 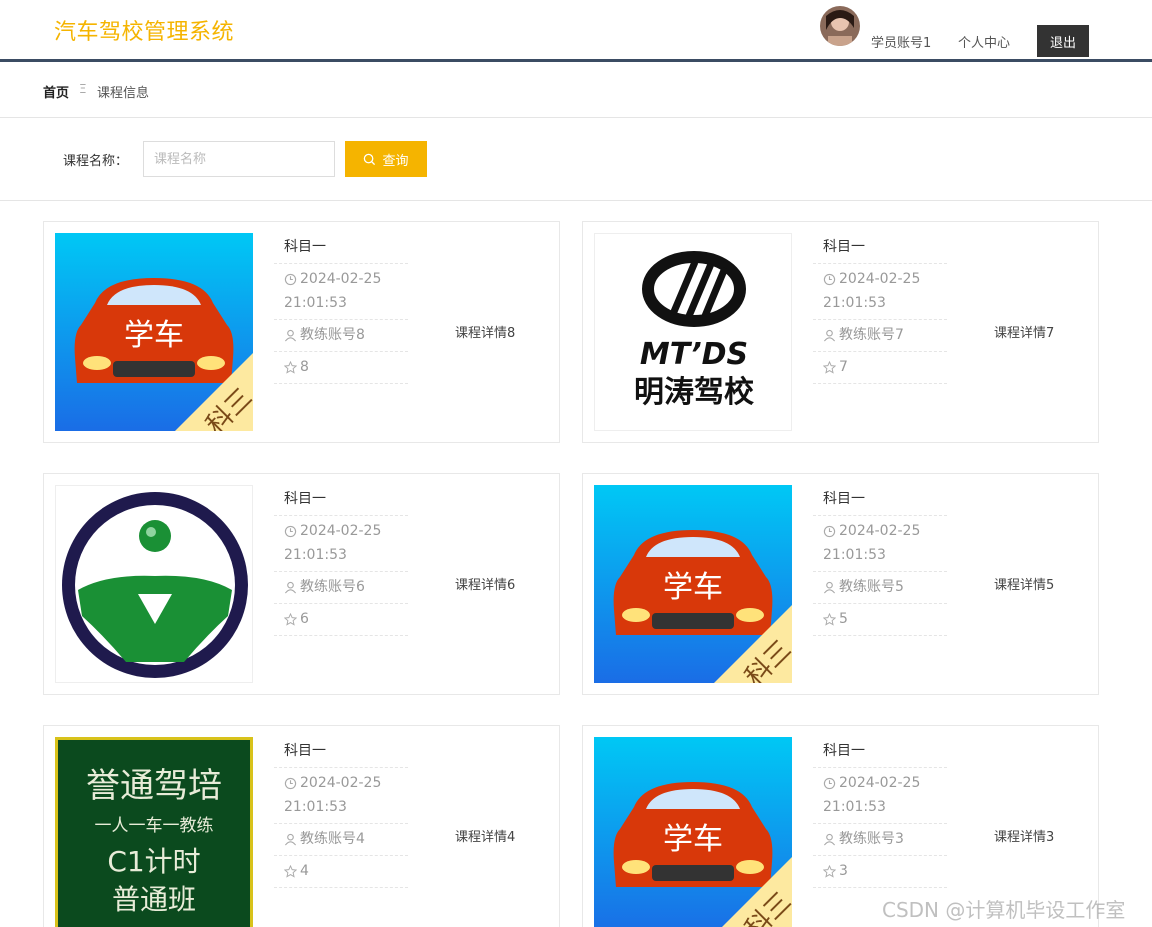 What do you see at coordinates (1024, 583) in the screenshot?
I see `course-detail-link: 课程详情5` at bounding box center [1024, 583].